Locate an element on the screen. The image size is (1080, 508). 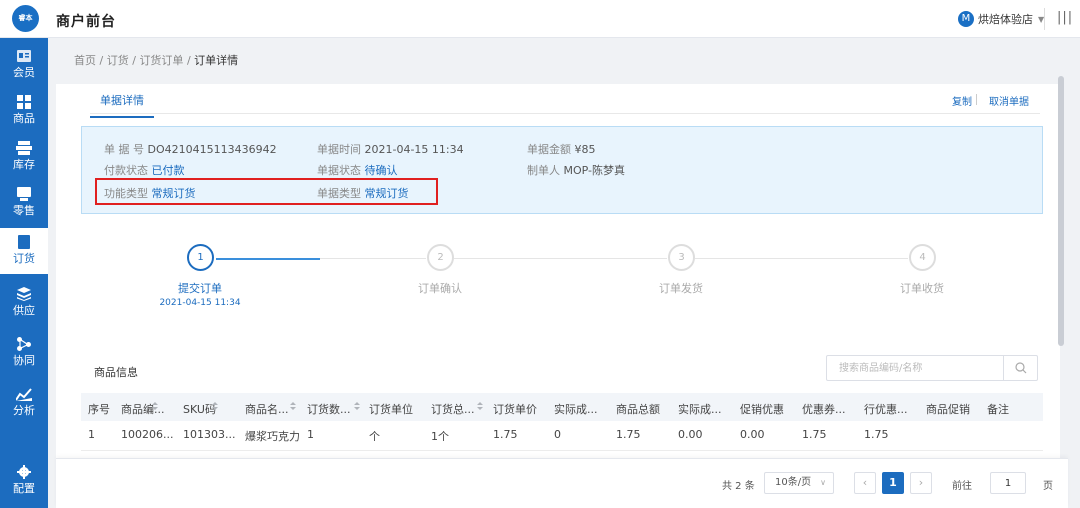
sidebar-item-label: 供应 is located at coordinates (24, 310).